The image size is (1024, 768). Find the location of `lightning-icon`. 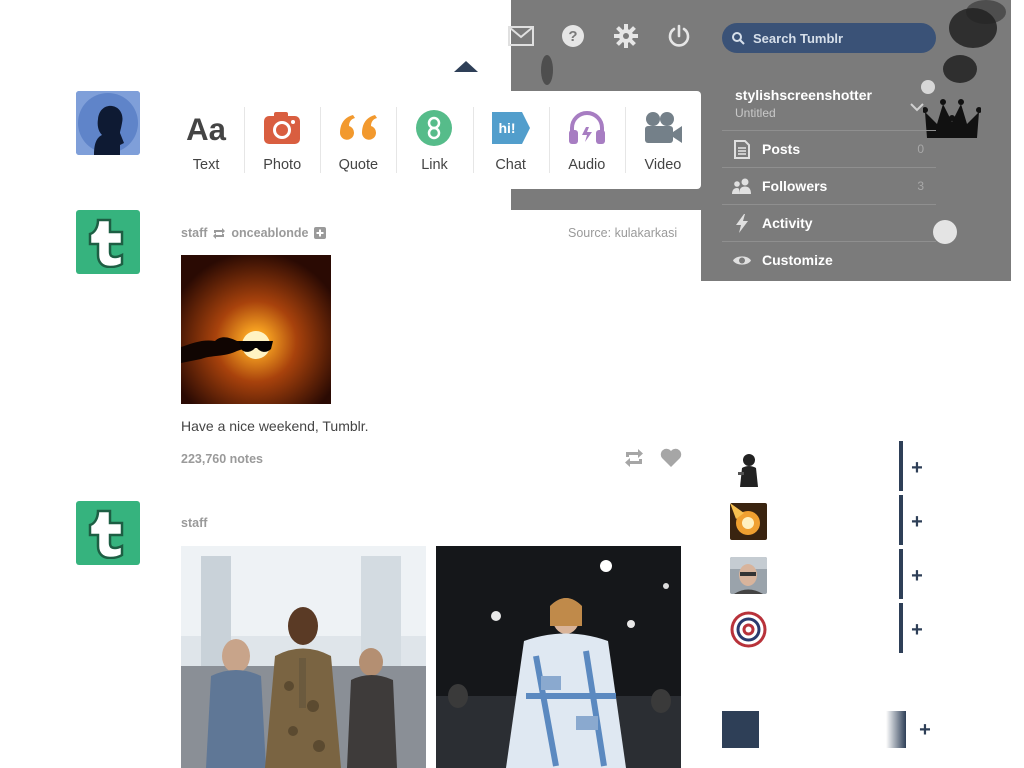

lightning-icon is located at coordinates (742, 223).